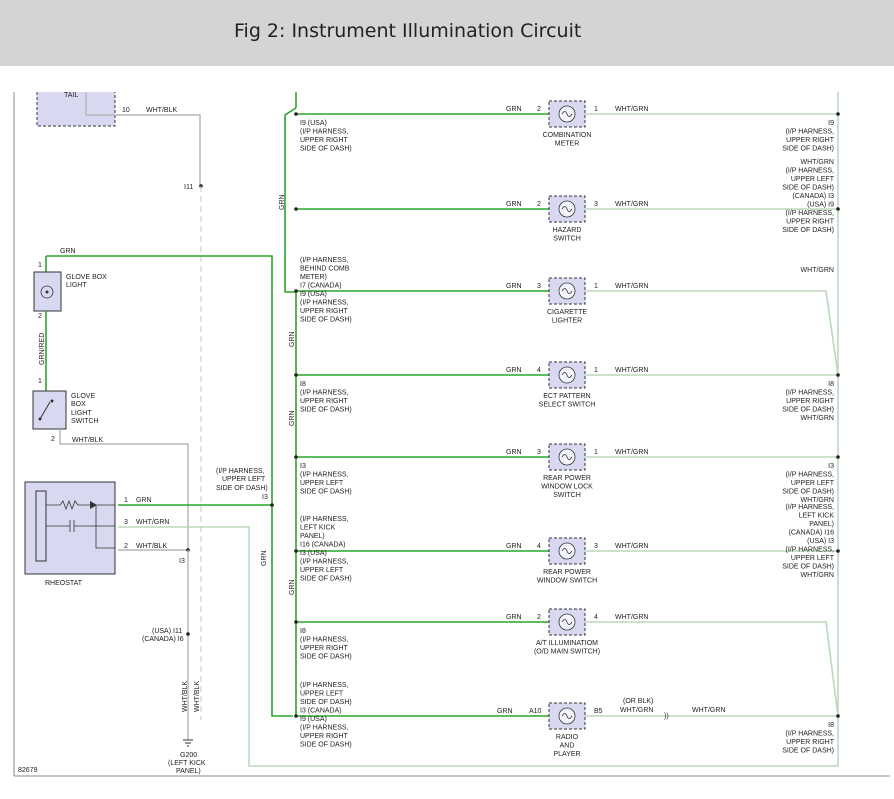 Image resolution: width=894 pixels, height=799 pixels. Describe the element at coordinates (631, 109) in the screenshot. I see `wire-label-out: WHT/GRN` at that location.